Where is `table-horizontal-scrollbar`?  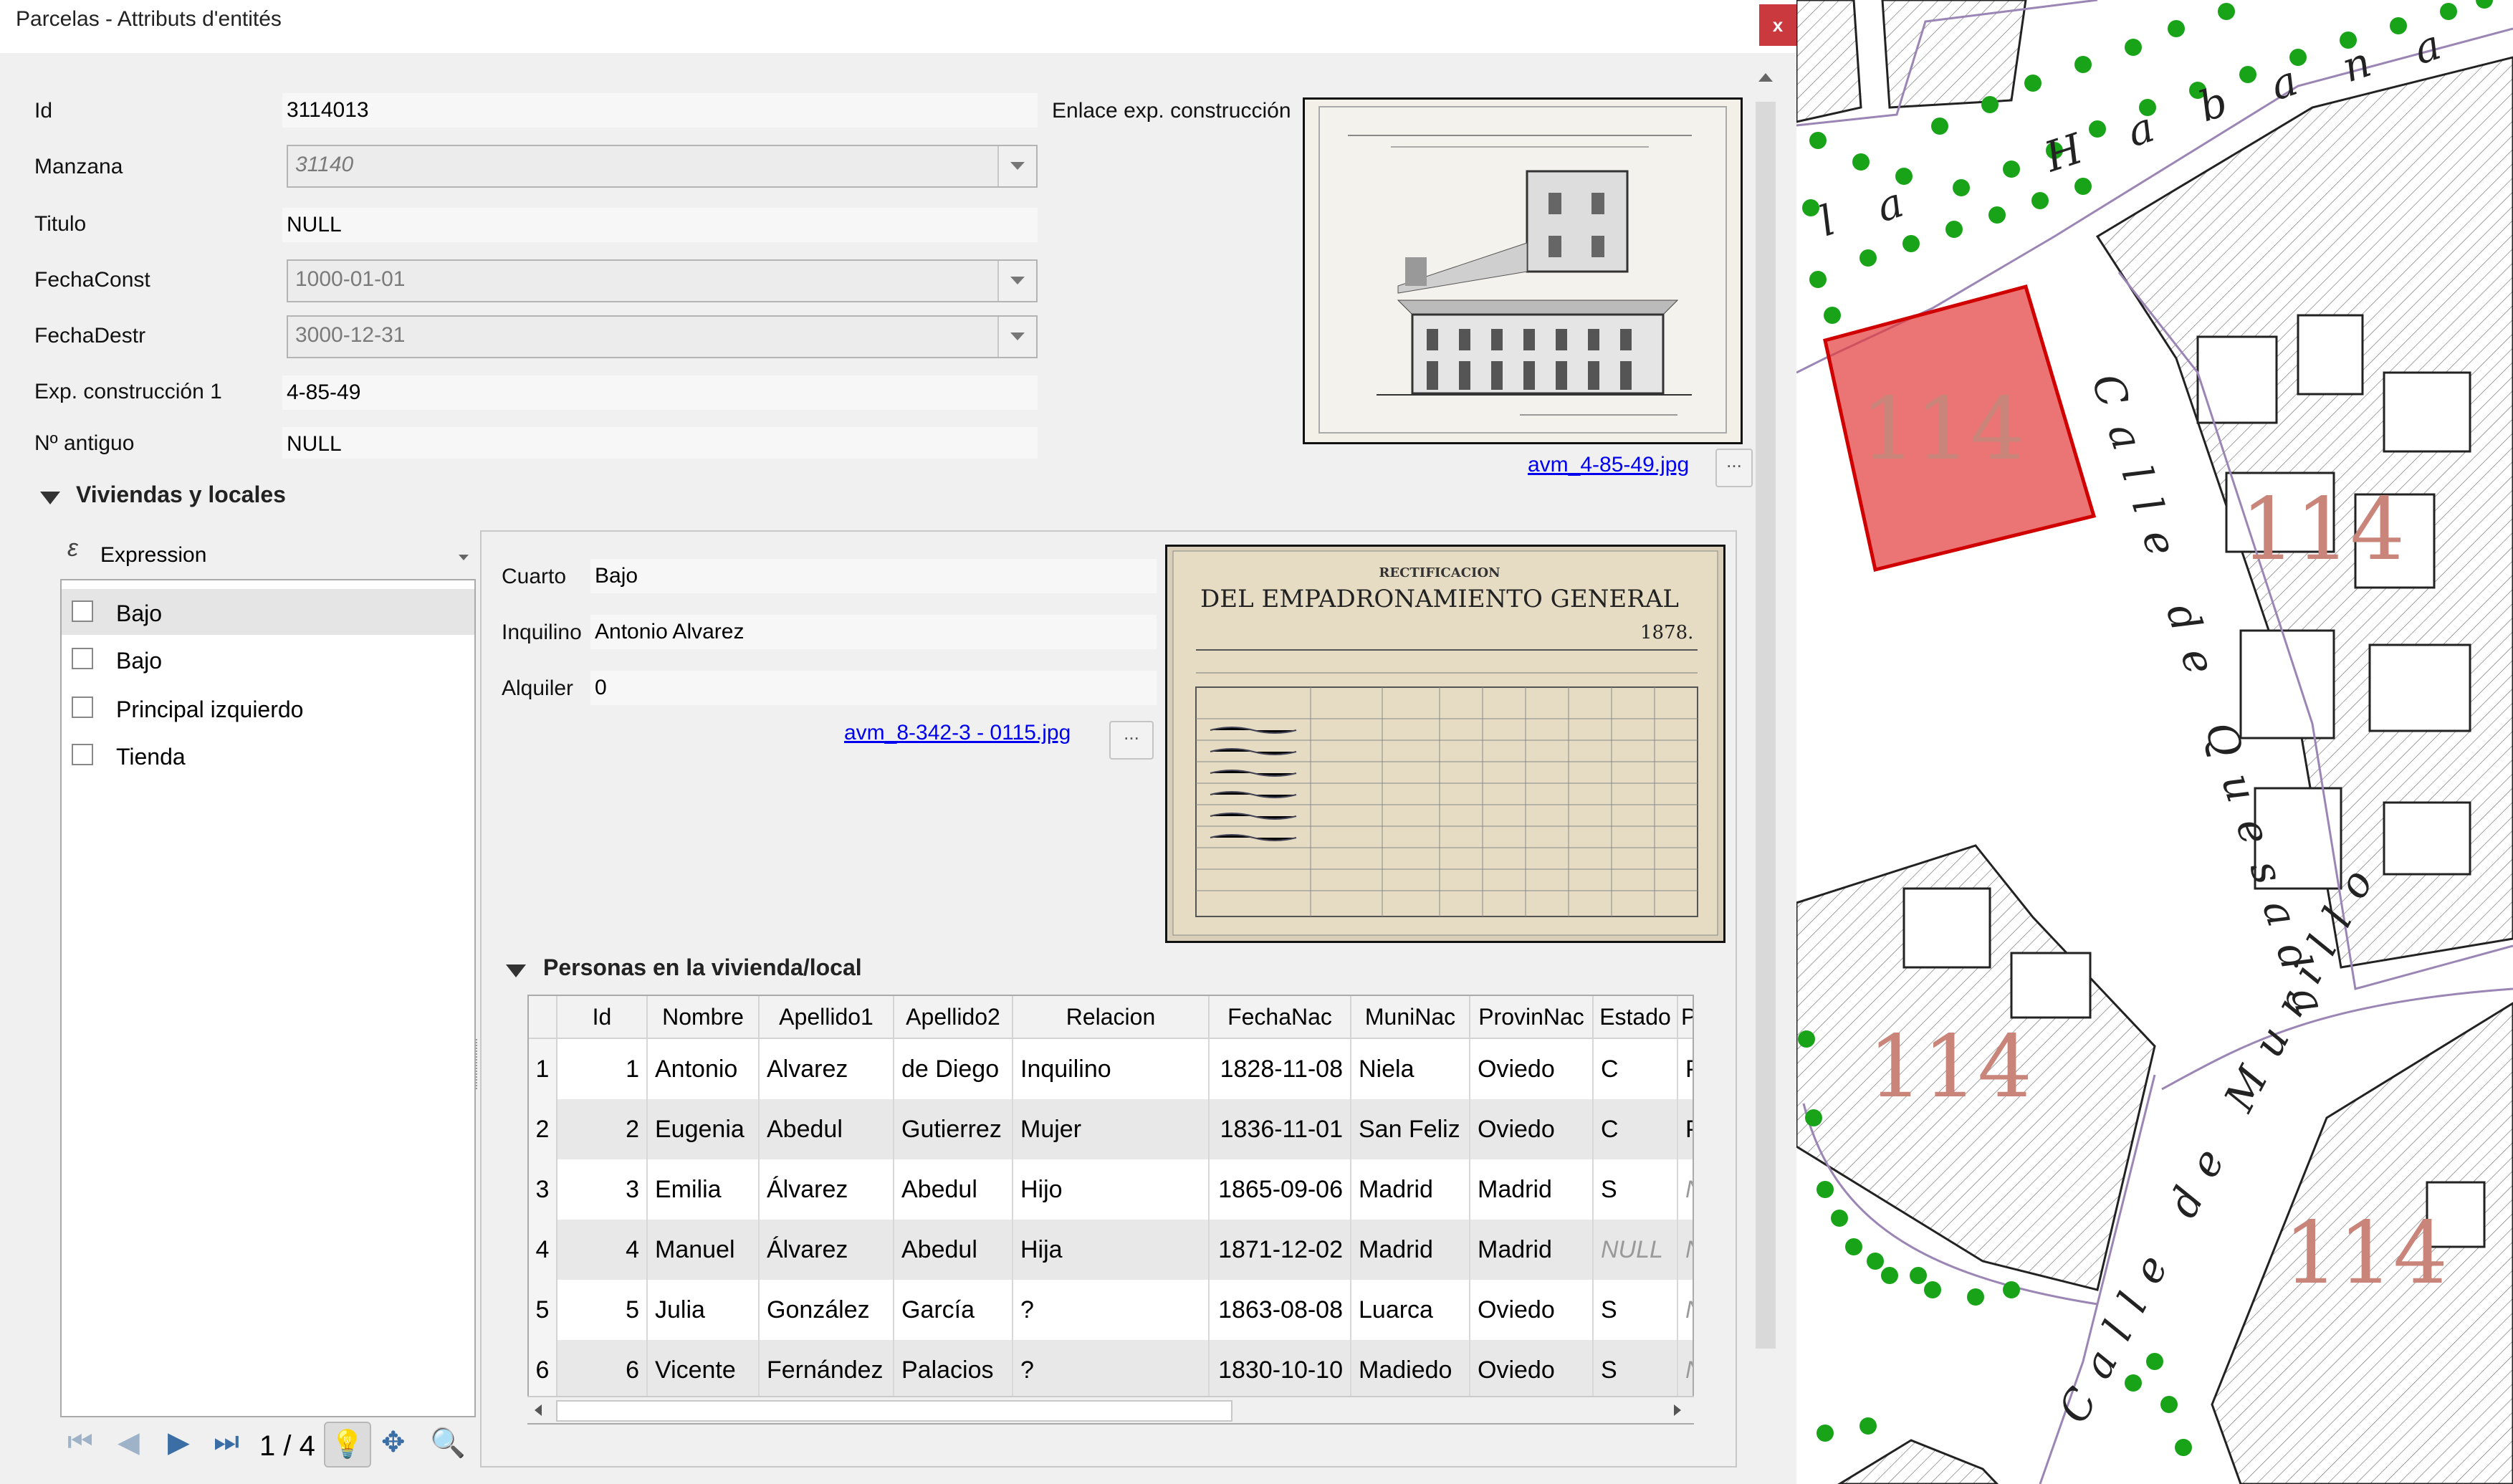 table-horizontal-scrollbar is located at coordinates (1110, 1409).